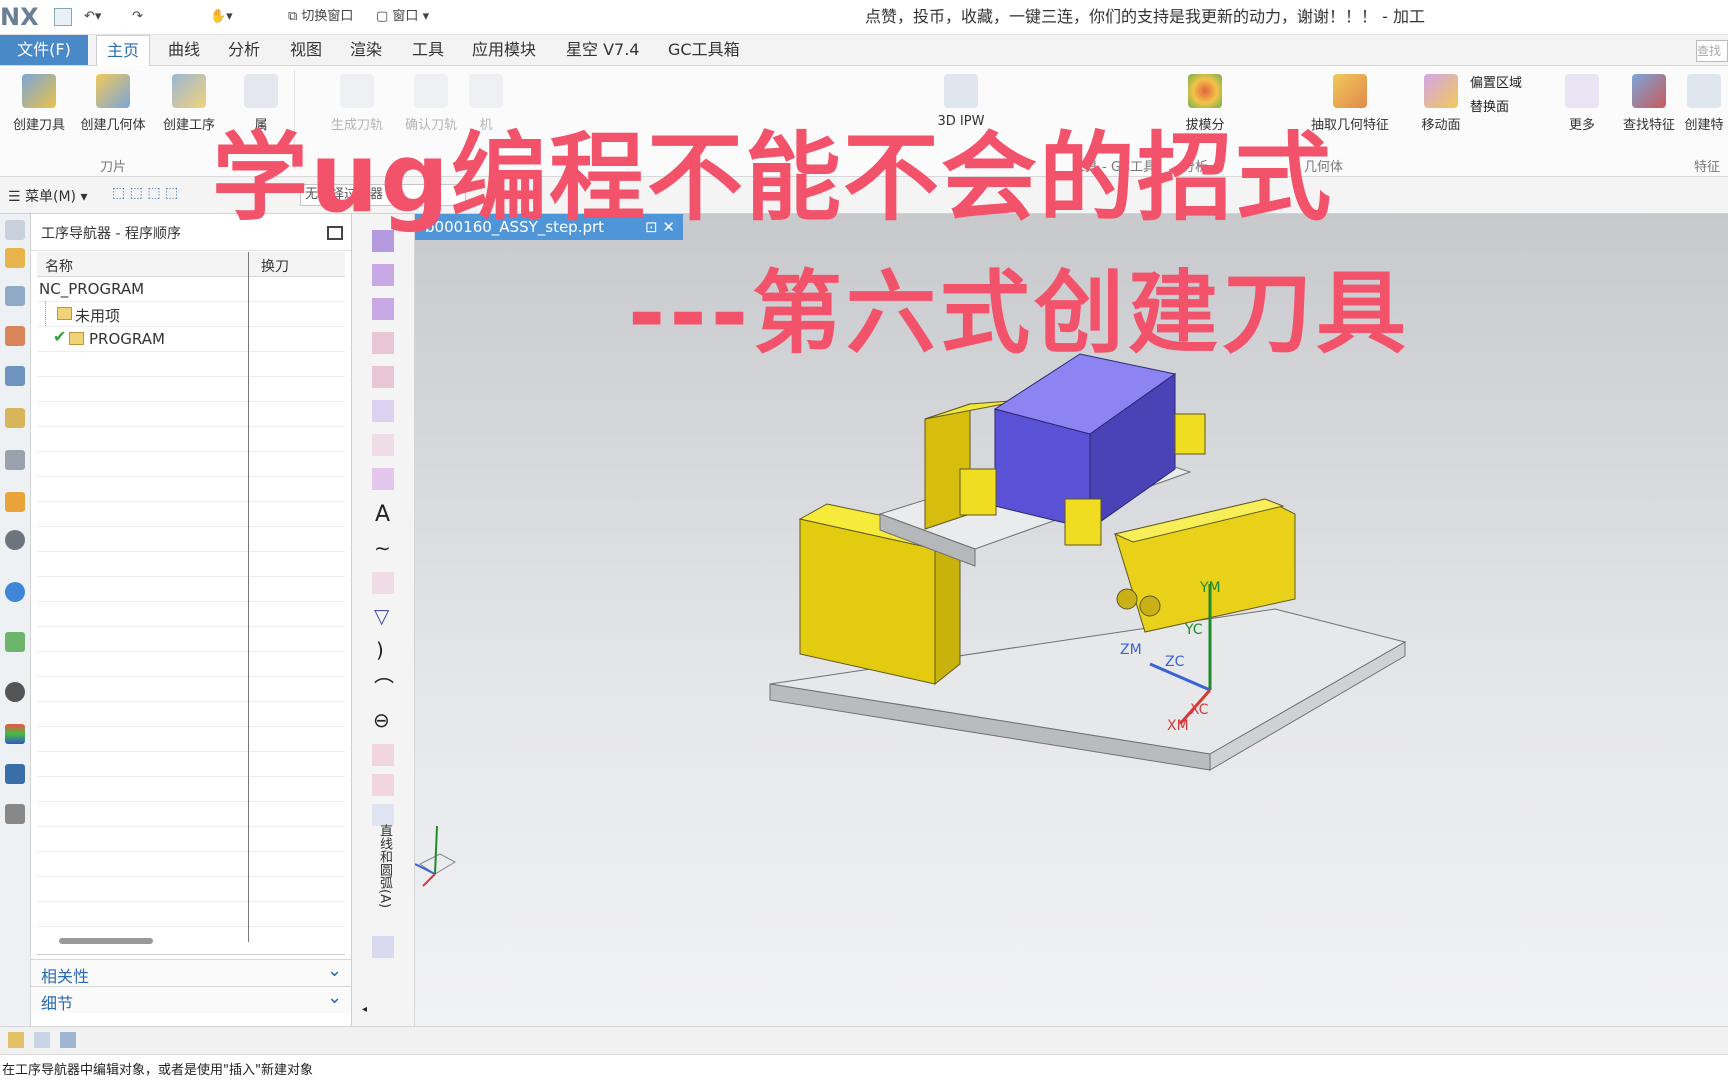 The image size is (1728, 1081). Describe the element at coordinates (113, 102) in the screenshot. I see `create-geometry-button: 创建几何体` at that location.